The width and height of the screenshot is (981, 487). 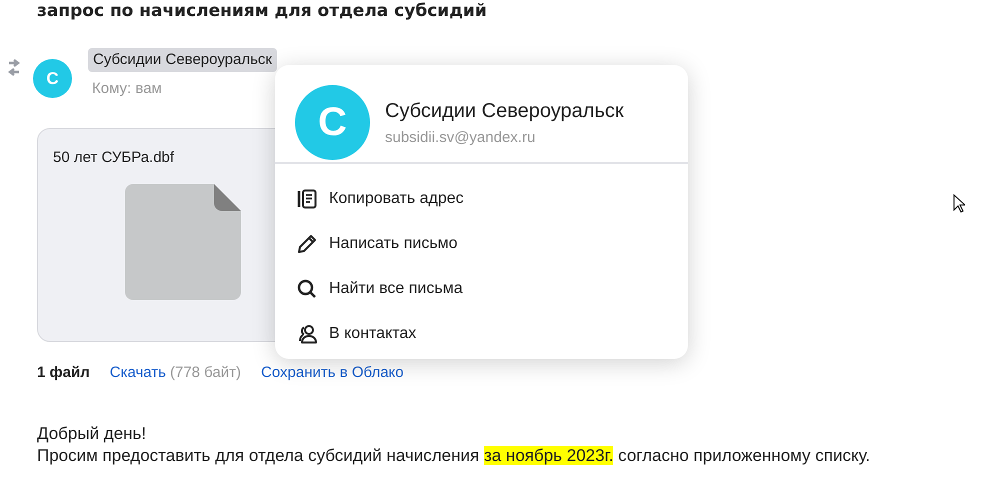 What do you see at coordinates (14, 68) in the screenshot?
I see `swap-arrows-icon` at bounding box center [14, 68].